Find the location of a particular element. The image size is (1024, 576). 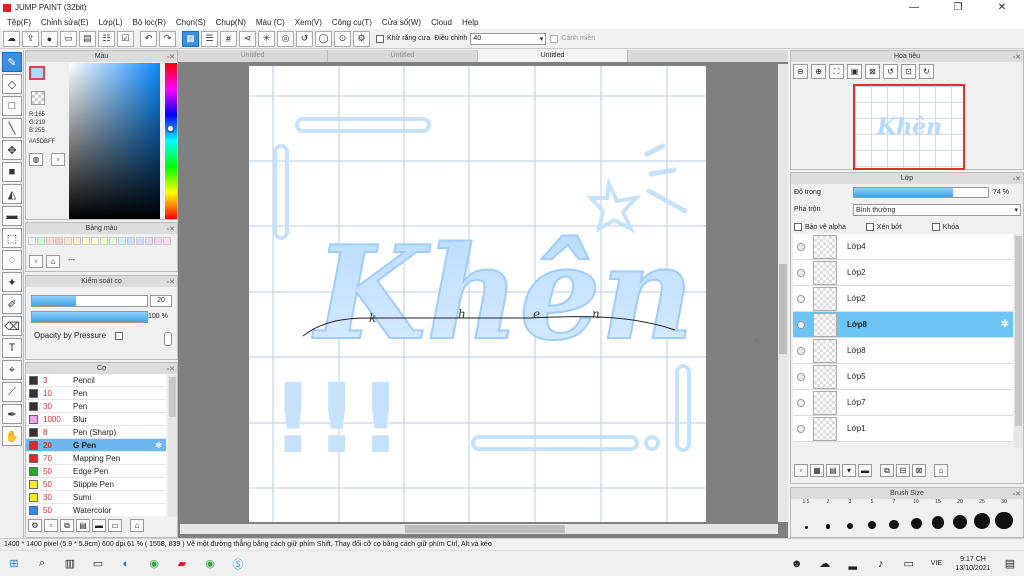

rectangle-tool-icon: □ is located at coordinates (12, 106).